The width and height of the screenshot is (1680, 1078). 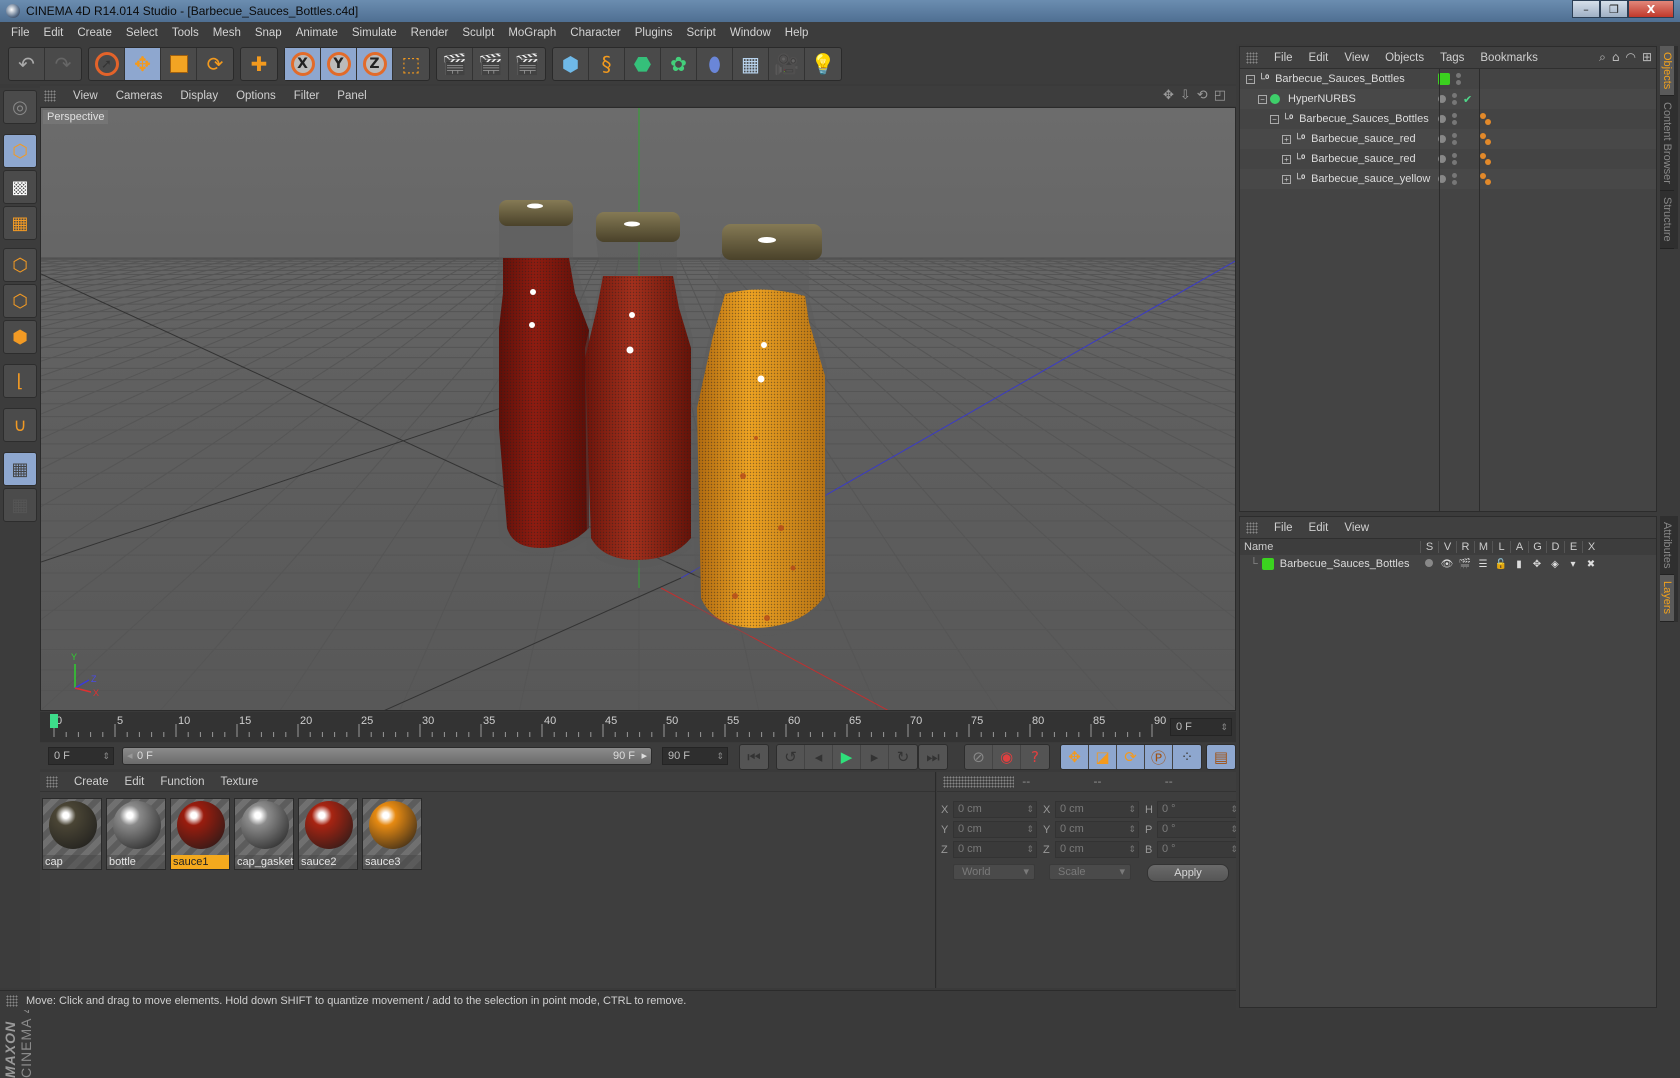 I want to click on material-swatch: sauce3, so click(x=392, y=834).